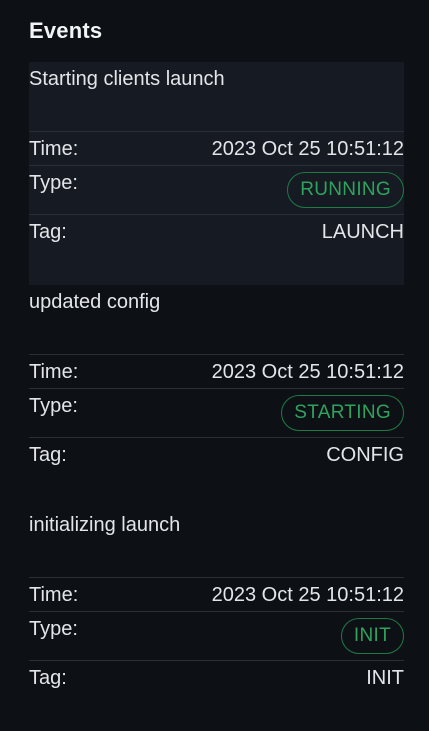  What do you see at coordinates (216, 472) in the screenshot?
I see `event-tag-row: Tag: CONFIG` at bounding box center [216, 472].